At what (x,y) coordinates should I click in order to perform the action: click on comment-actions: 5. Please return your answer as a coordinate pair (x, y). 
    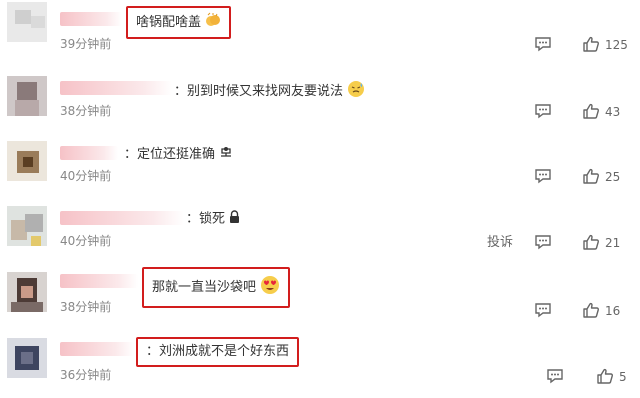
    Looking at the image, I should click on (590, 378).